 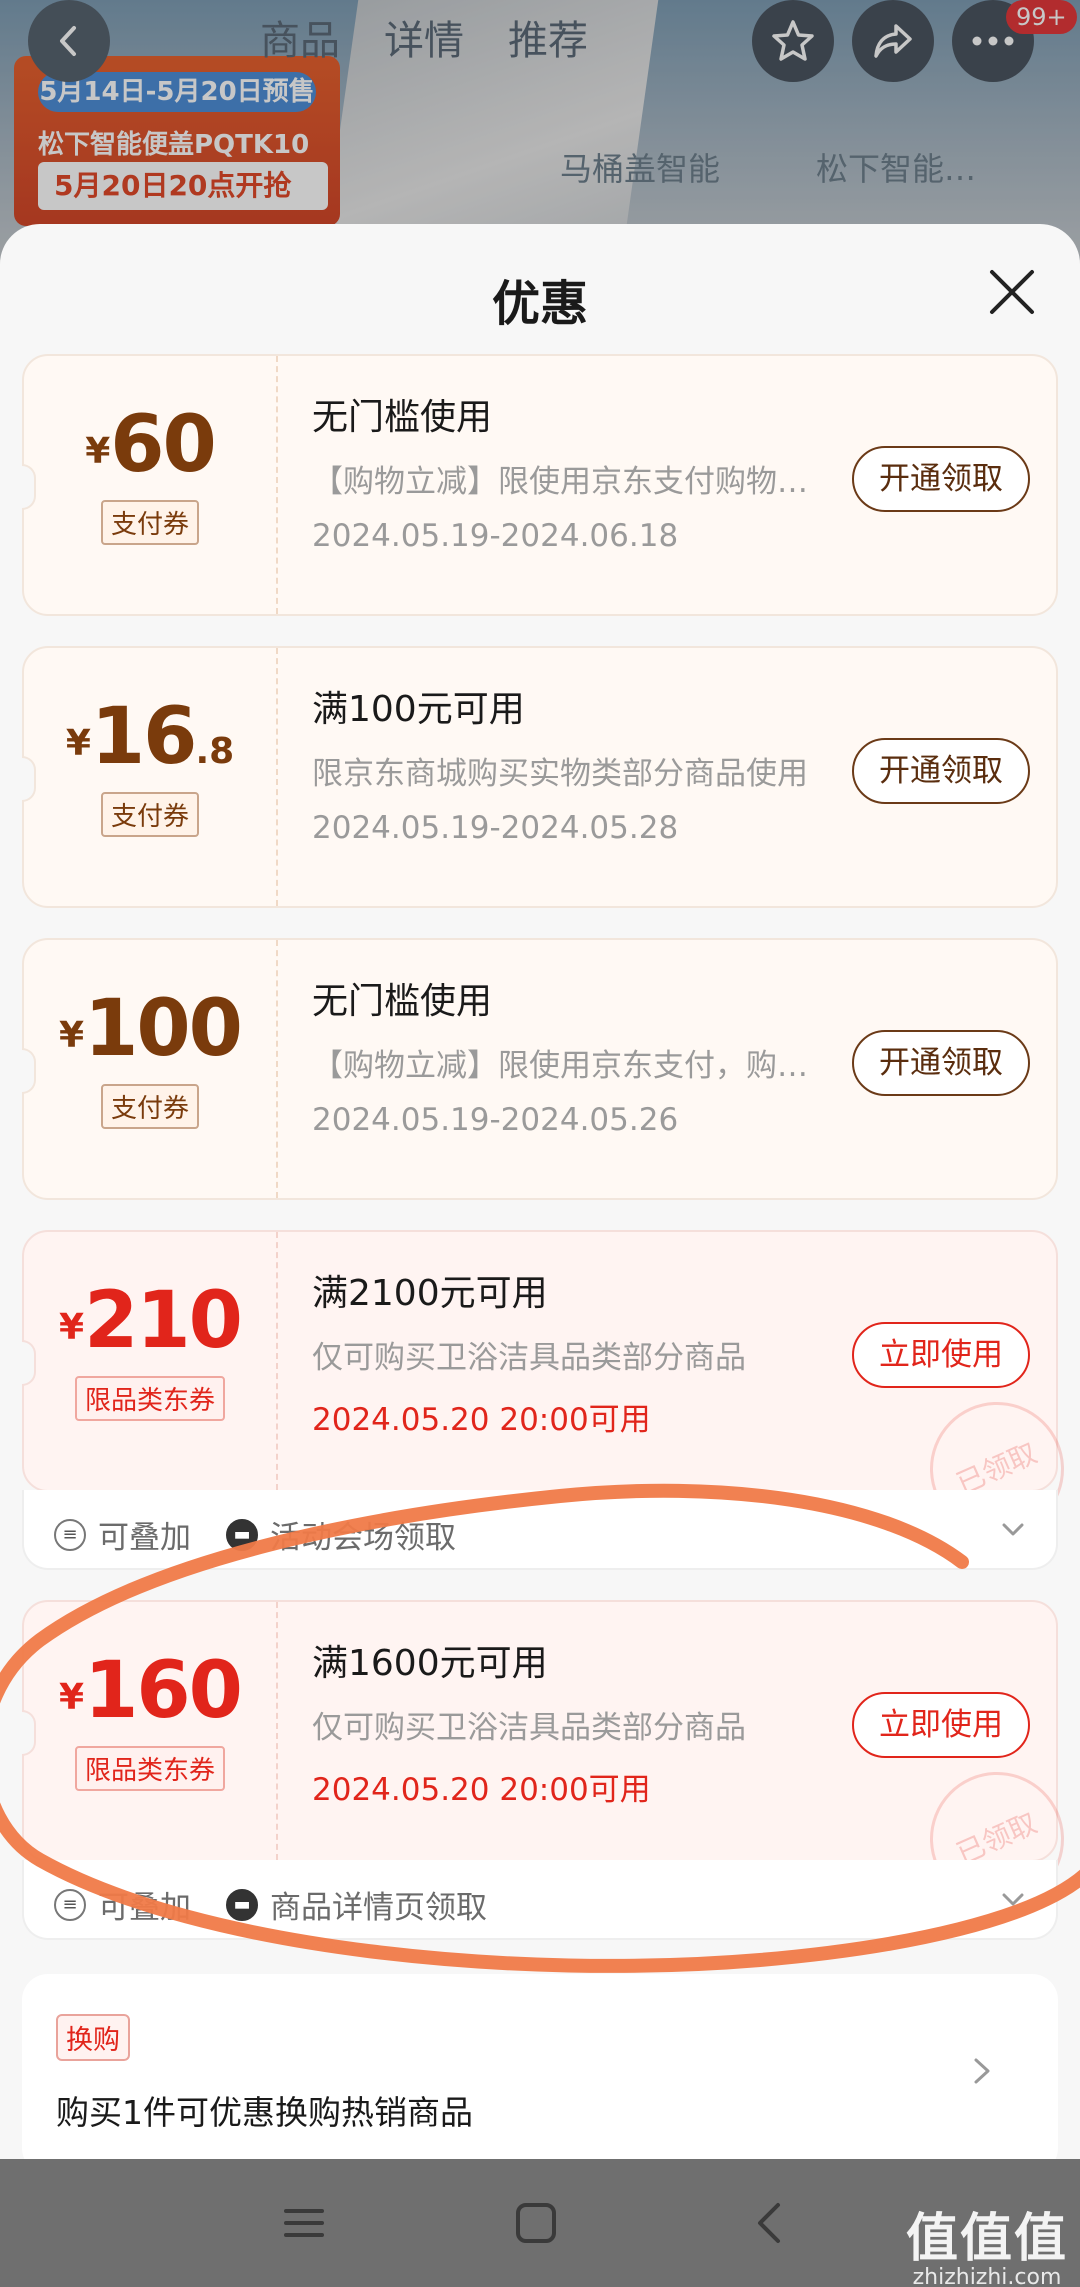 I want to click on watermark-text: 值值值, so click(x=986, y=2239).